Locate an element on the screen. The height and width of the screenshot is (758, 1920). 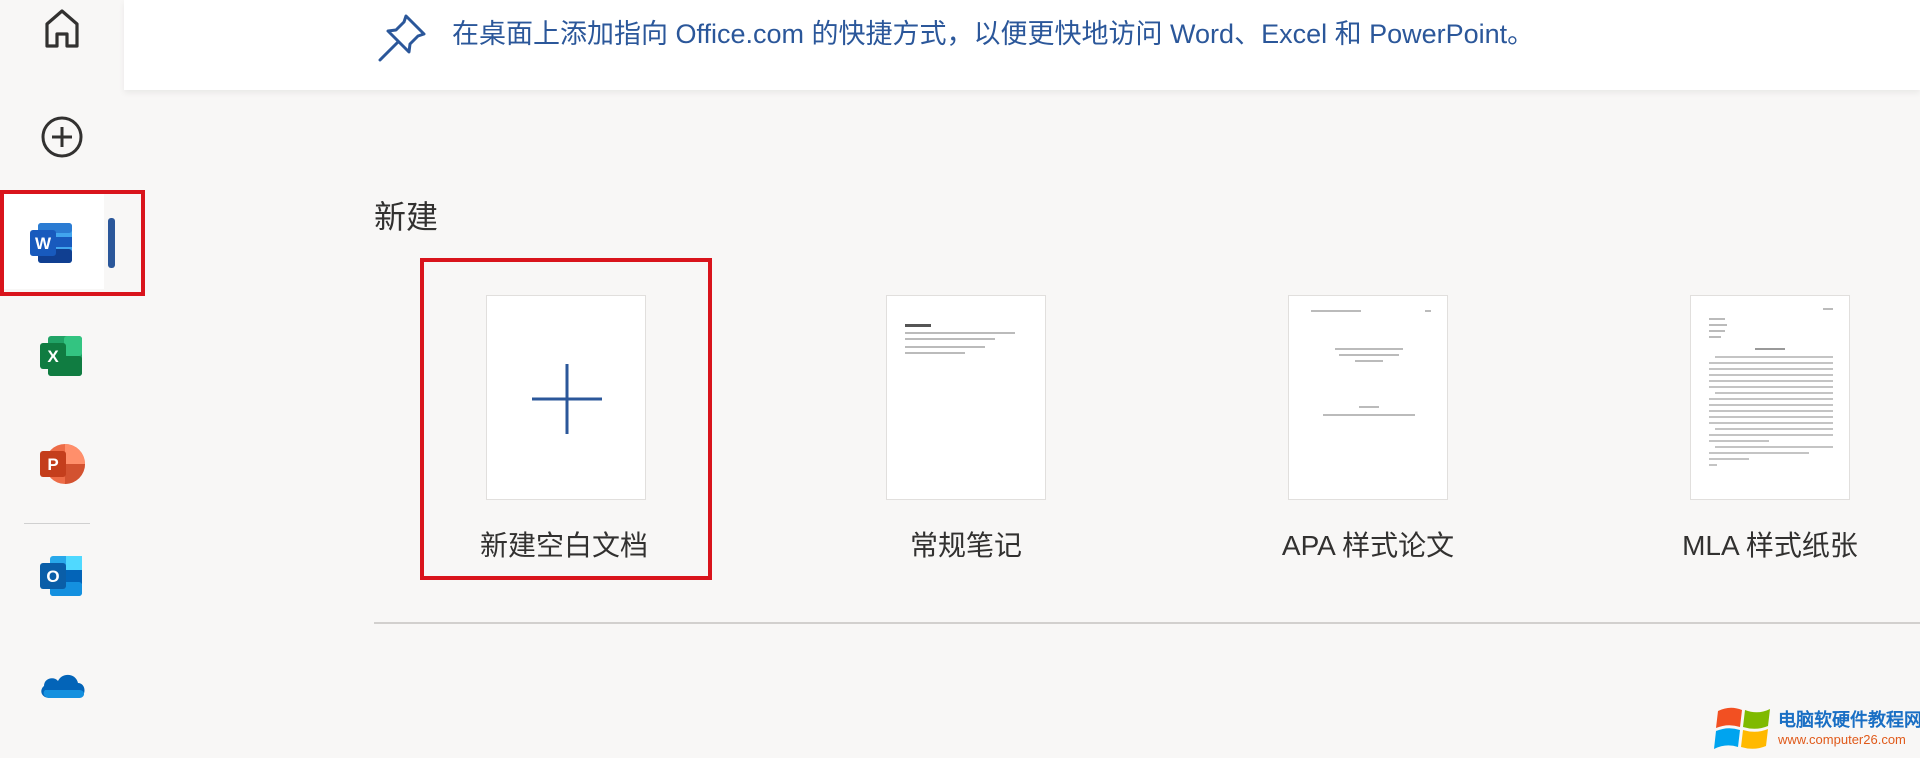
outlook-button: O is located at coordinates (62, 576).